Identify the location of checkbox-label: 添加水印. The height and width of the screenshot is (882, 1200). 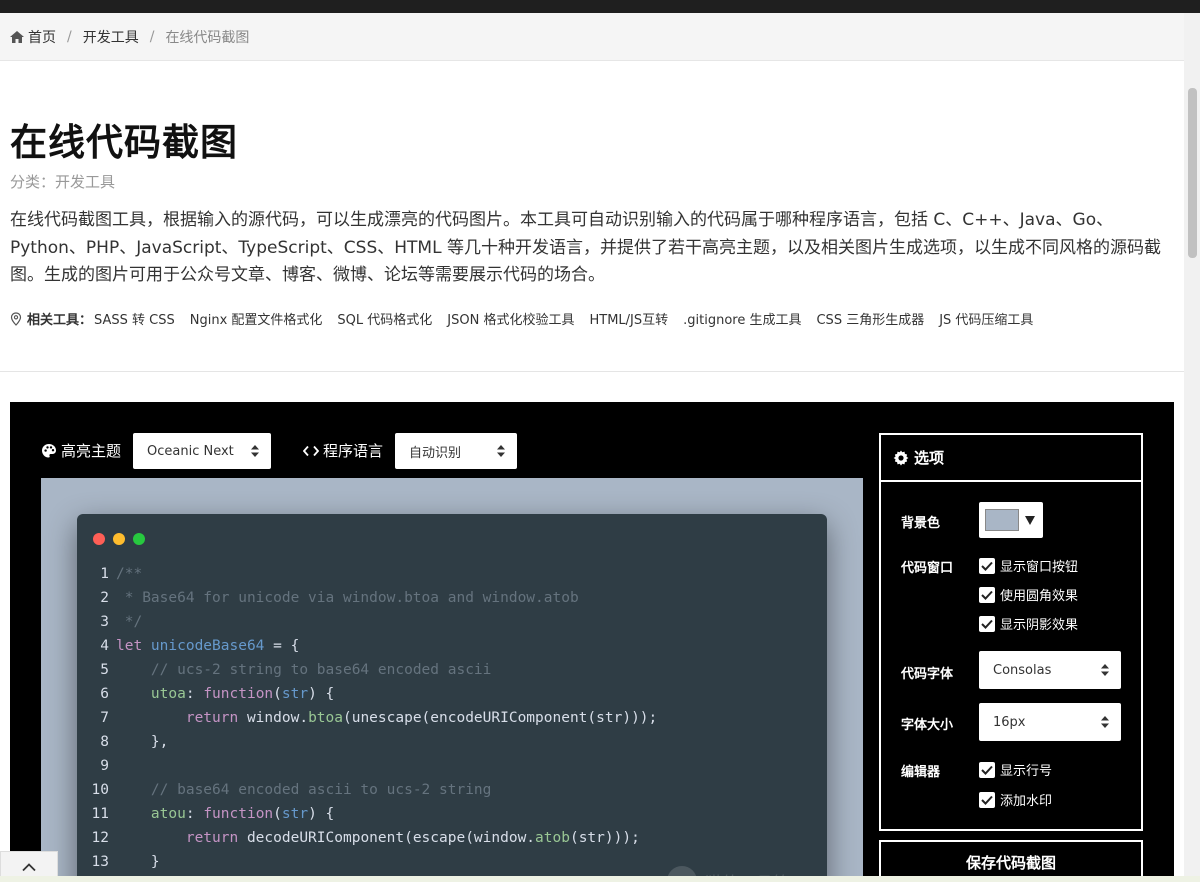
(1026, 801).